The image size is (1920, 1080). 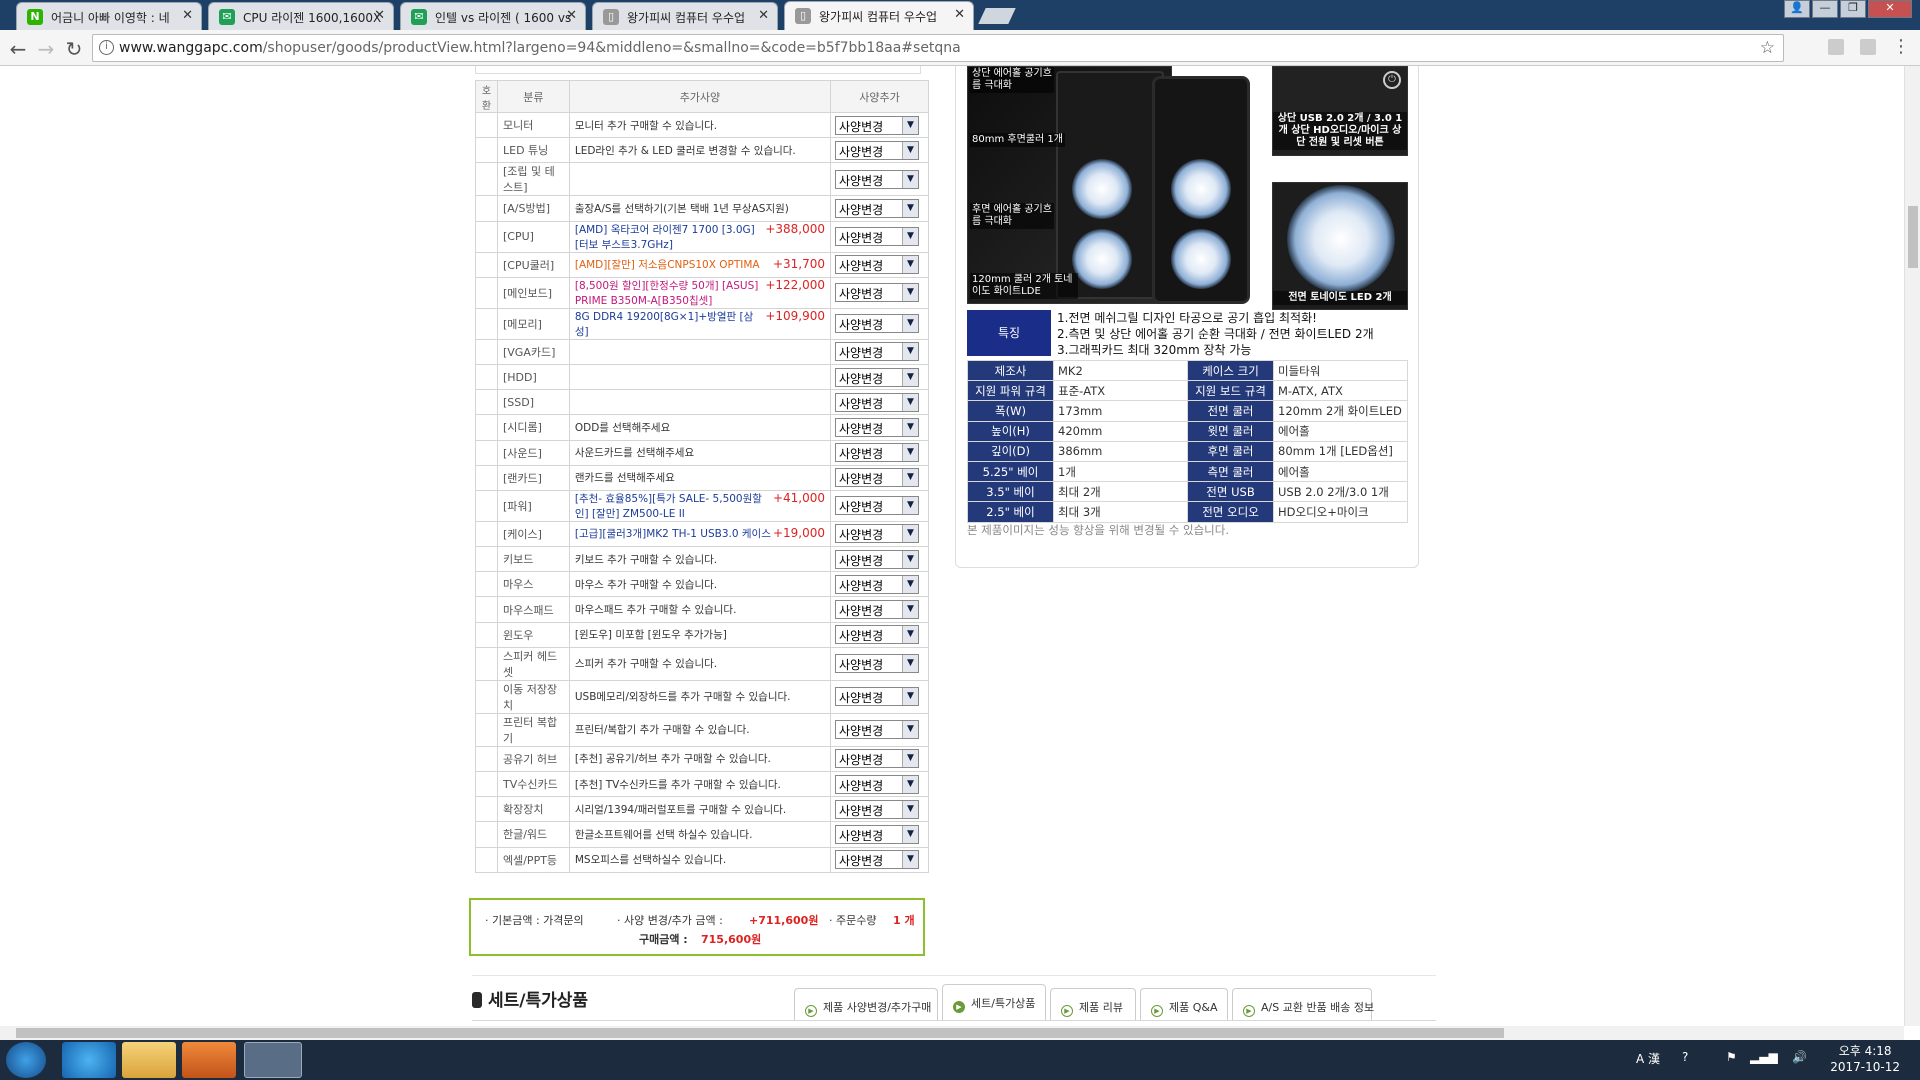 What do you see at coordinates (18, 49) in the screenshot?
I see `back-arrow-icon: ←` at bounding box center [18, 49].